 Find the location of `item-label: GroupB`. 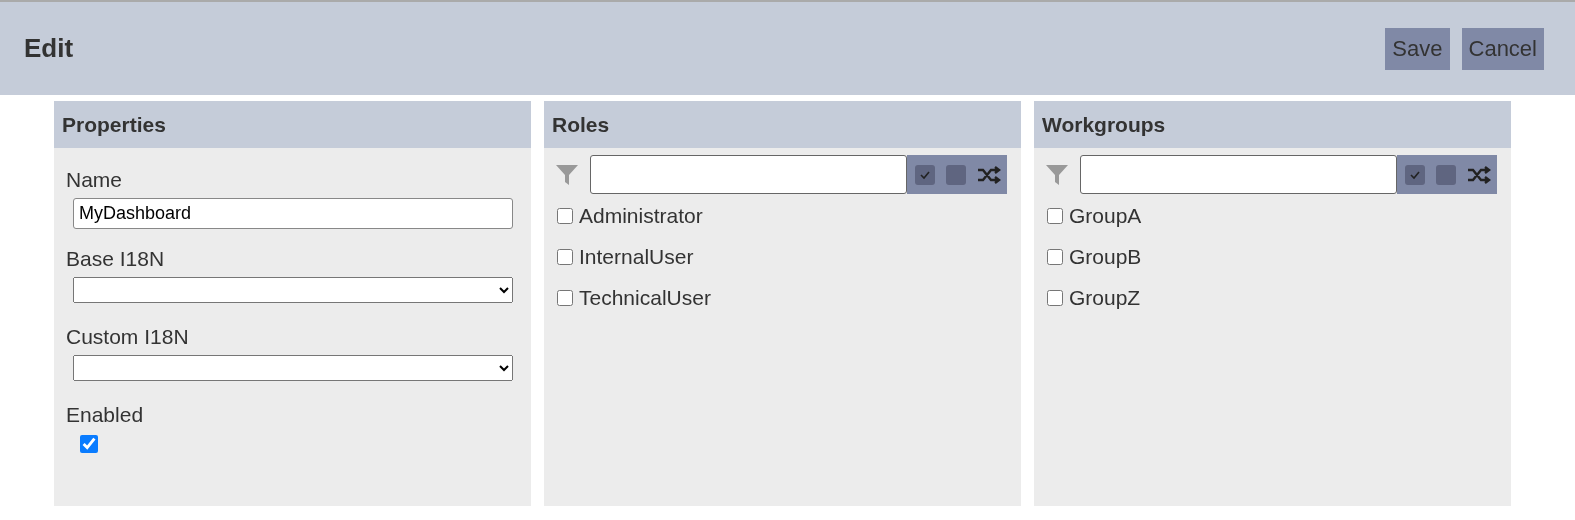

item-label: GroupB is located at coordinates (1105, 257).